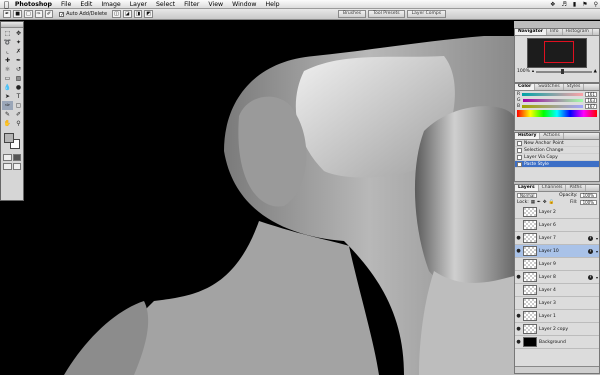 This screenshot has height=375, width=600. What do you see at coordinates (7, 96) in the screenshot?
I see `path-selection-tool-icon: ➤` at bounding box center [7, 96].